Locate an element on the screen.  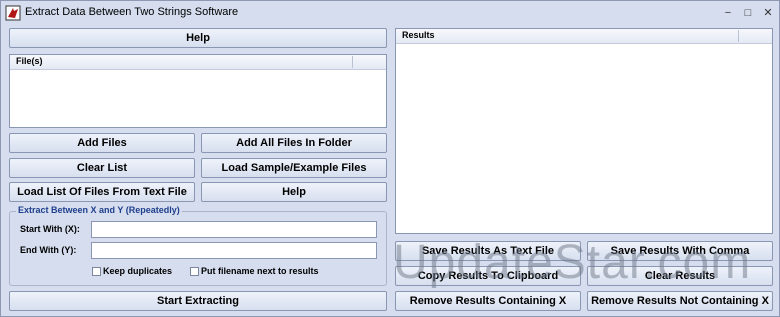
clear-list-button: Clear List is located at coordinates (102, 168).